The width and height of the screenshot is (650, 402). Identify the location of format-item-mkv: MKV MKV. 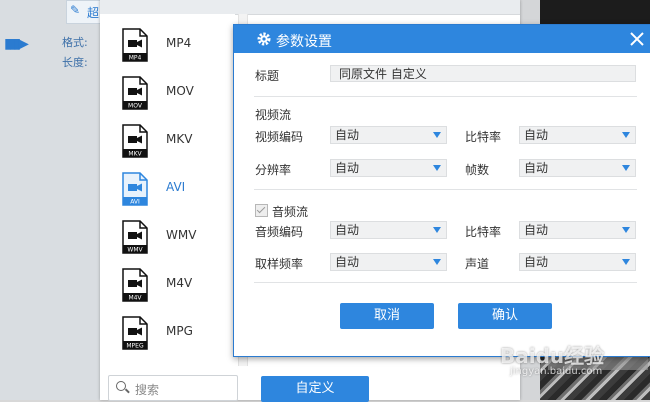
(167, 144).